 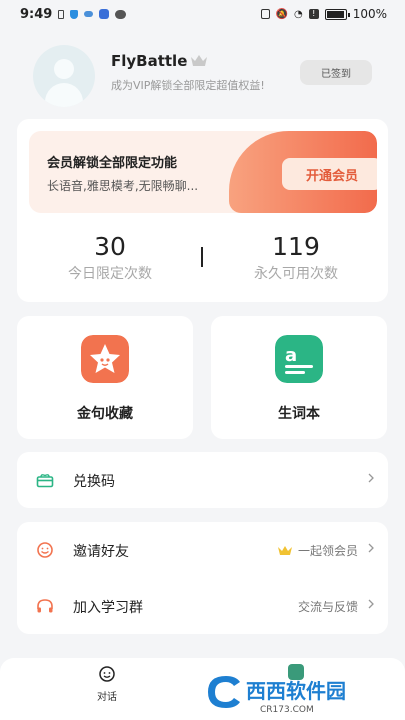 I want to click on avatar-body, so click(x=64, y=95).